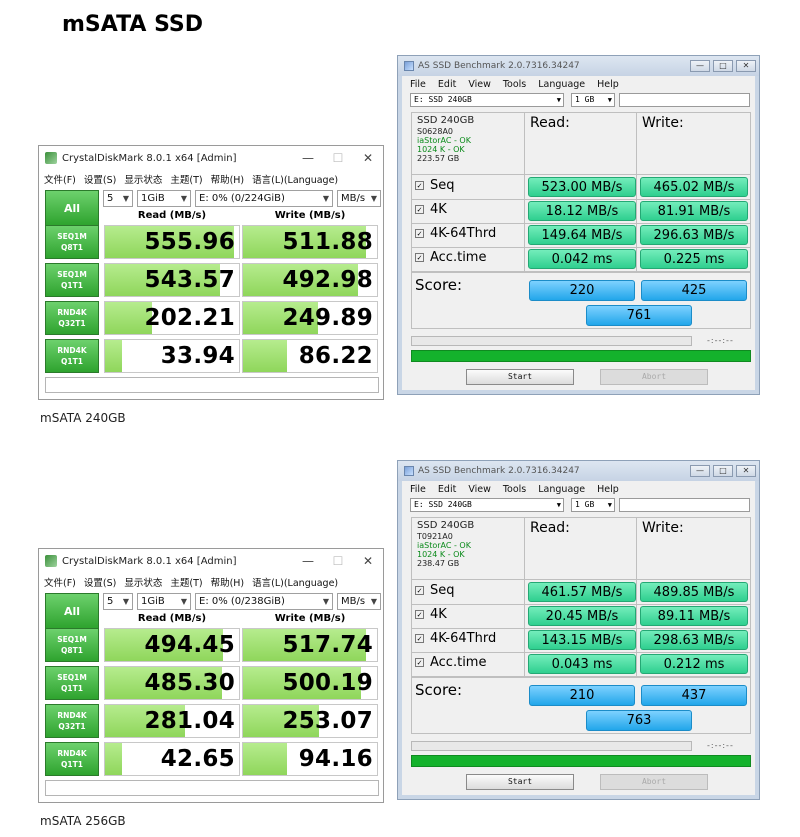  What do you see at coordinates (694, 235) in the screenshot?
I see `write-result: 296.63 MB/s` at bounding box center [694, 235].